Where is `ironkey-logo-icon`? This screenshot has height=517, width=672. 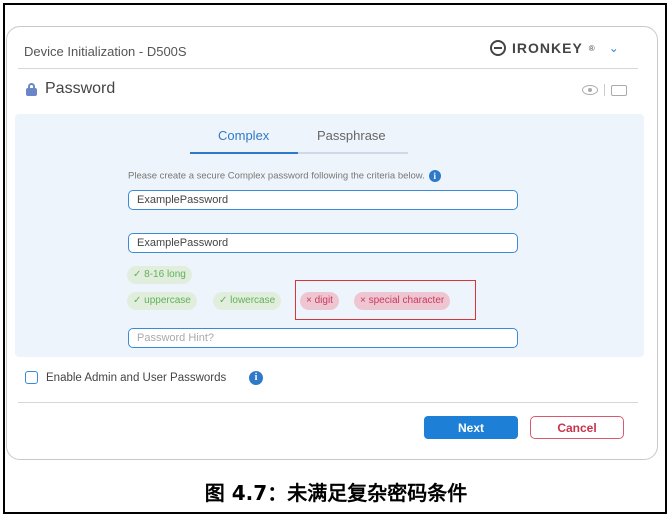
ironkey-logo-icon is located at coordinates (498, 48).